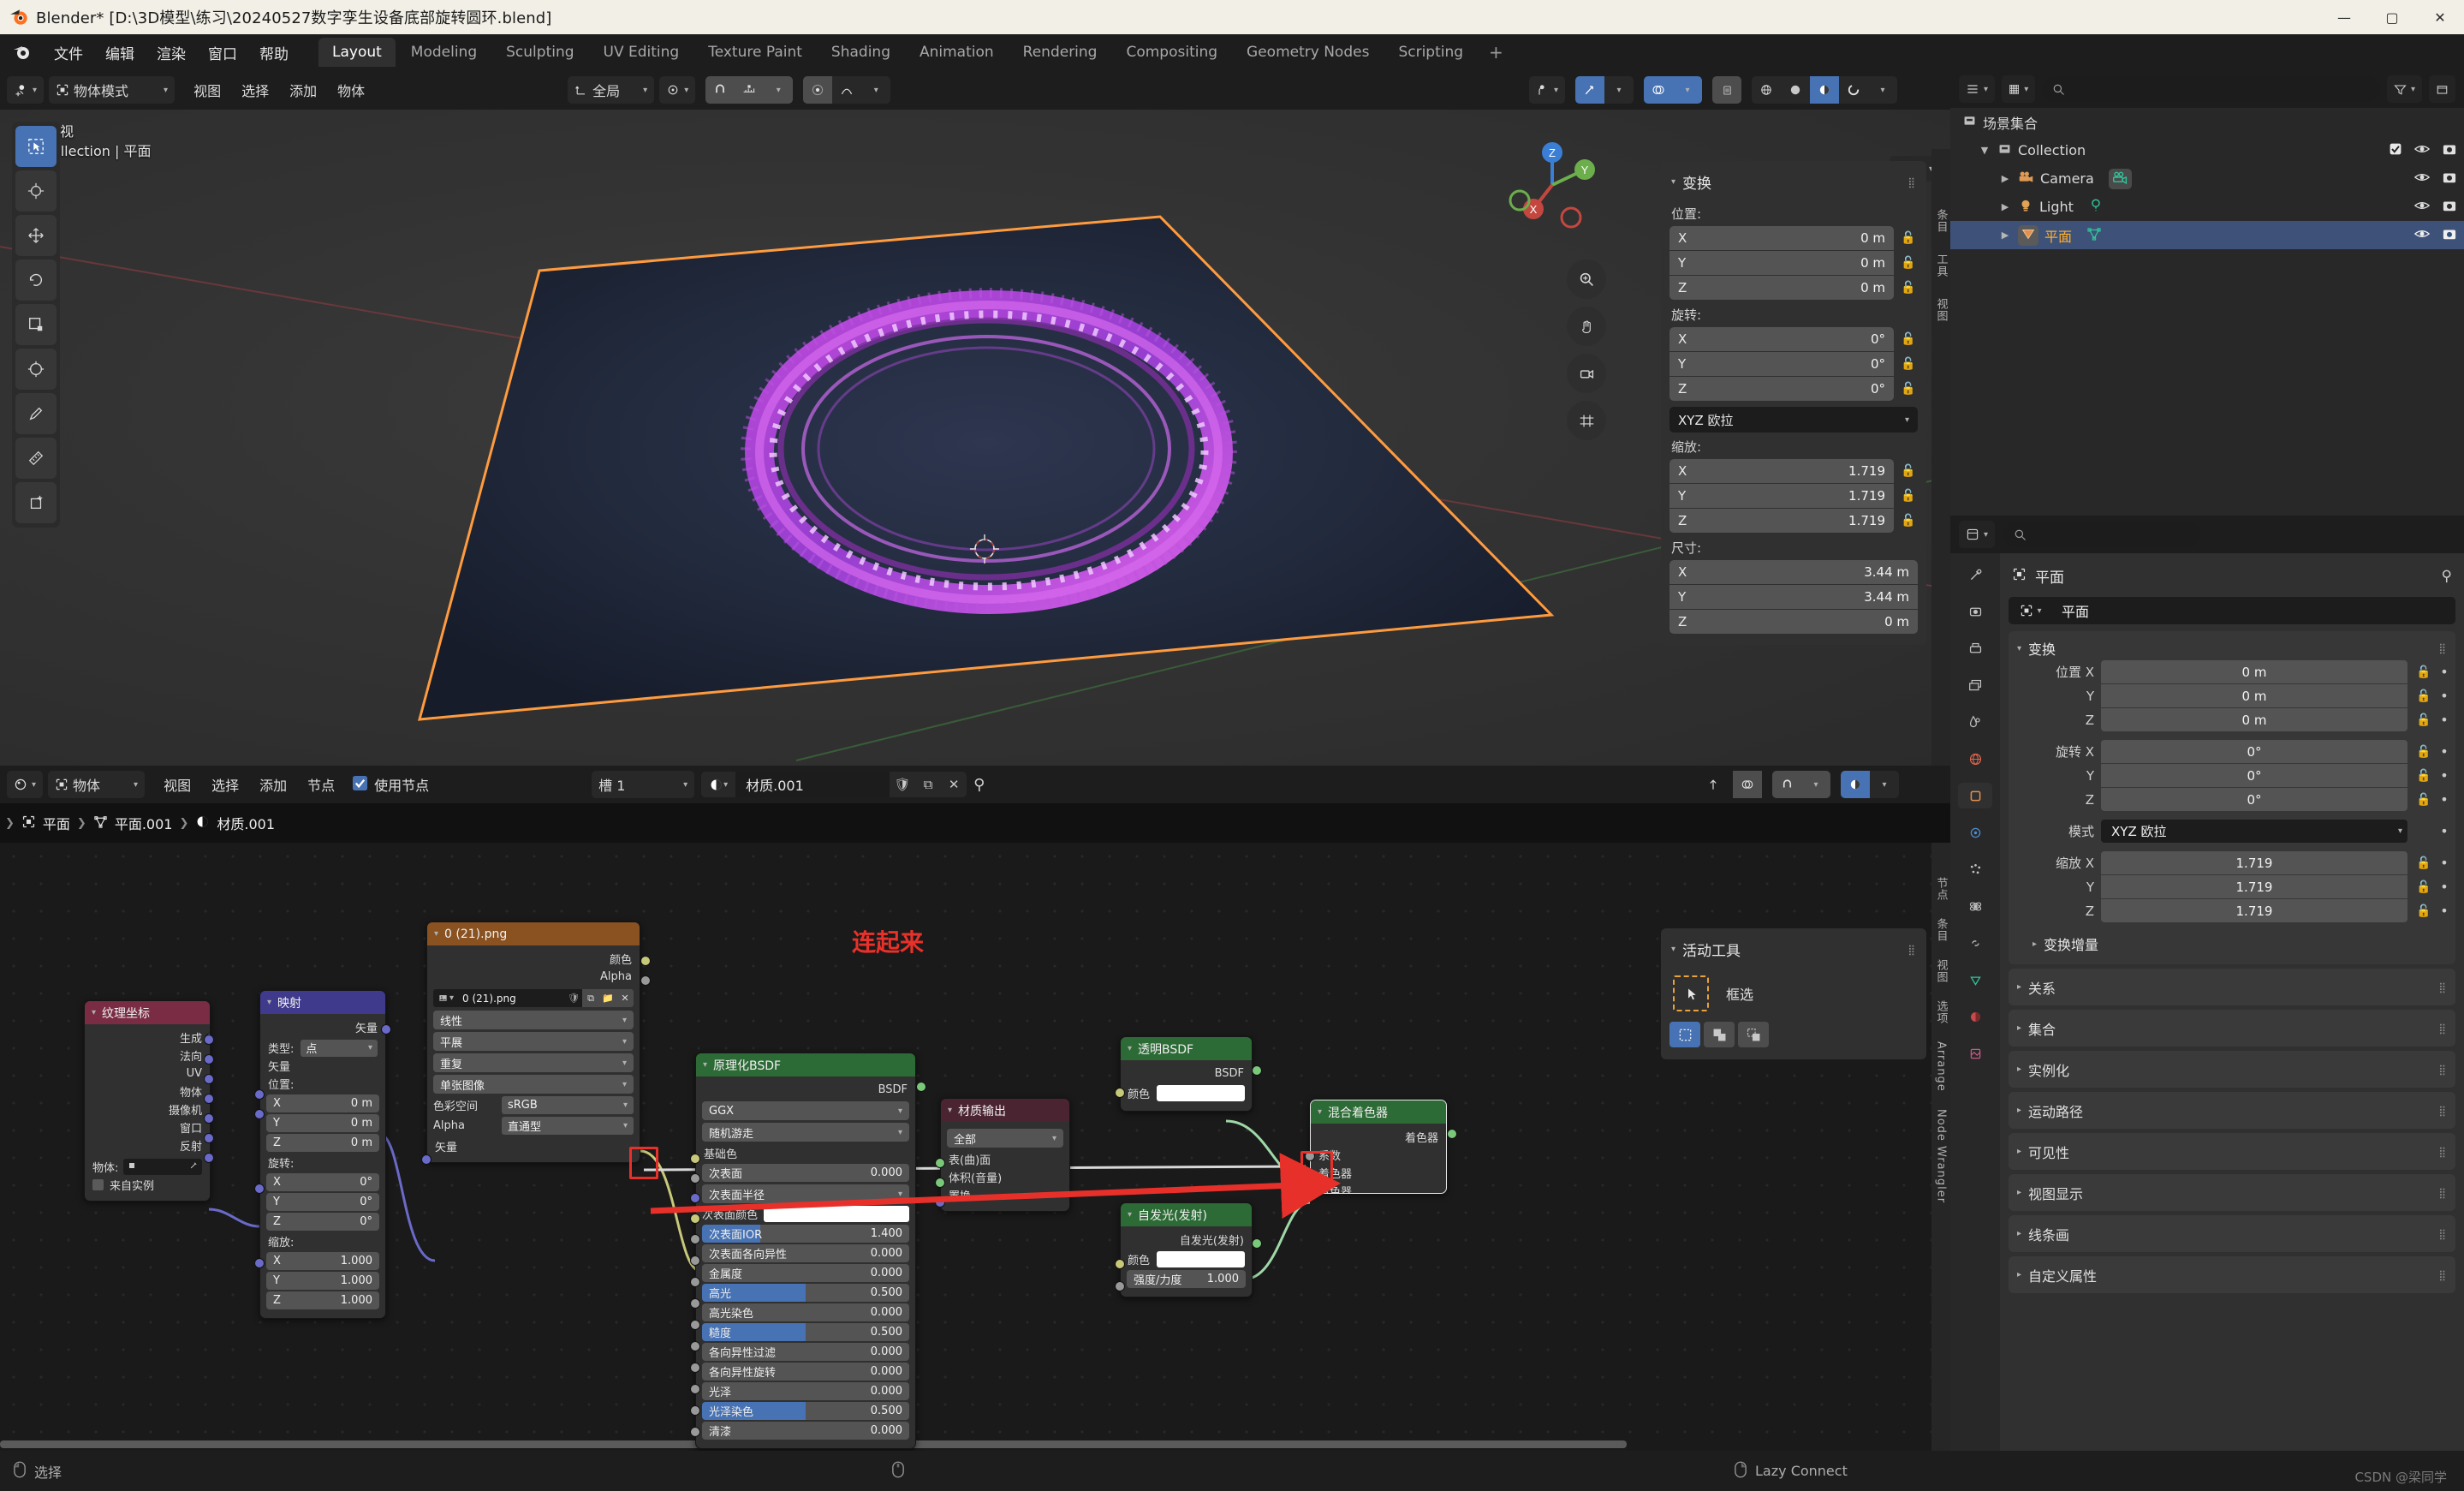 The height and width of the screenshot is (1491, 2464). What do you see at coordinates (818, 90) in the screenshot?
I see `proportional-edit-icon` at bounding box center [818, 90].